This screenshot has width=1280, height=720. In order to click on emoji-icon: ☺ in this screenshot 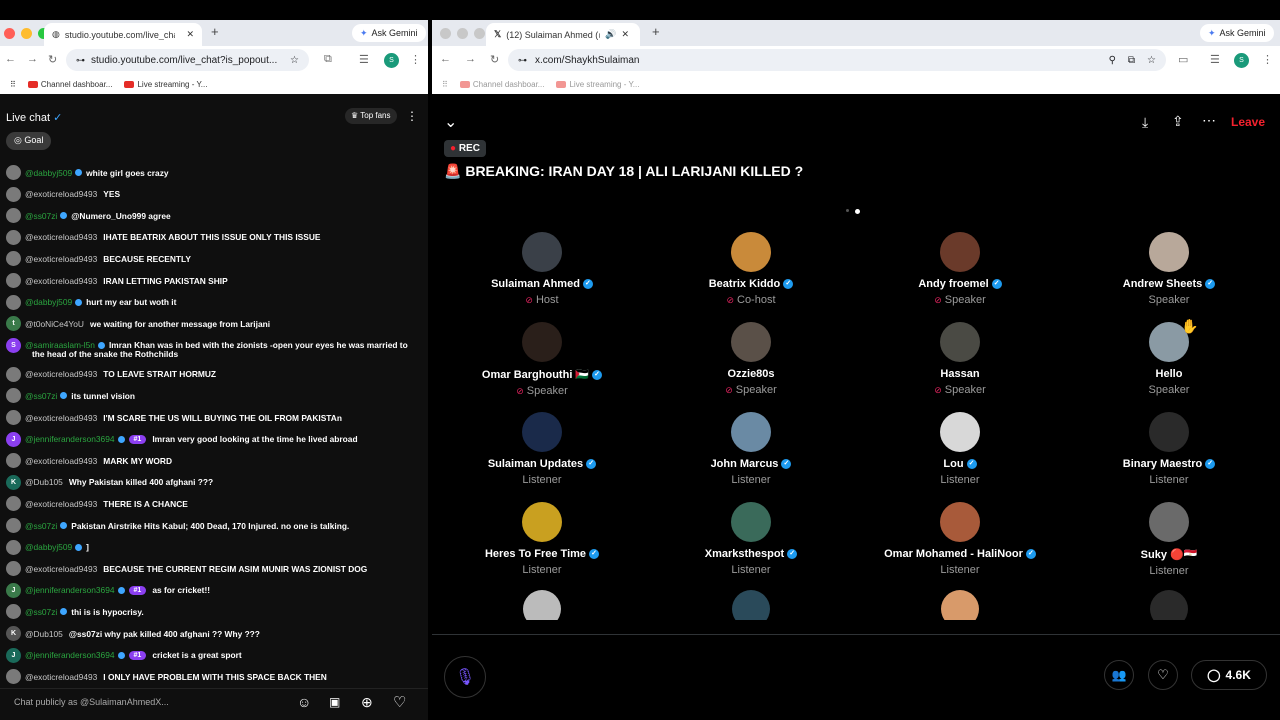, I will do `click(304, 702)`.